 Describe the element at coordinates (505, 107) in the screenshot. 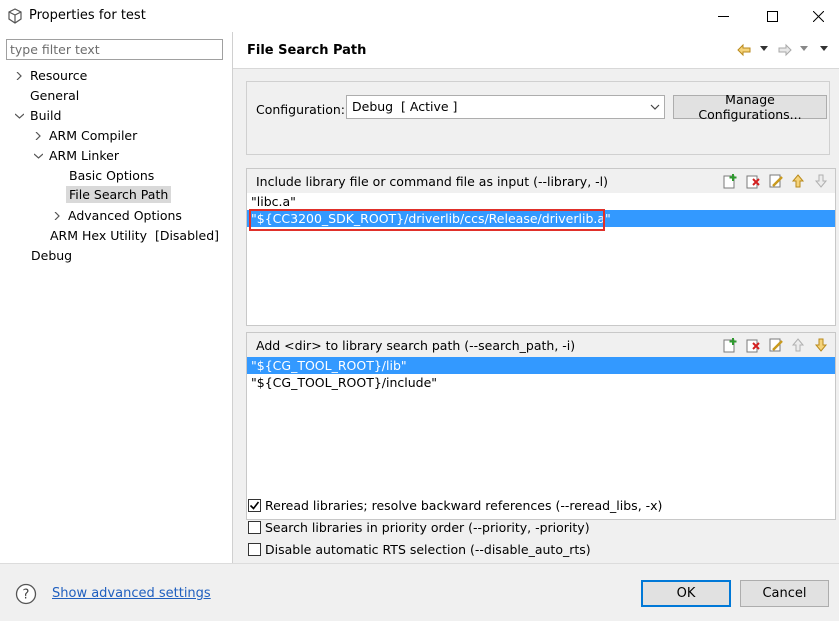

I see `configuration-select: Debug [ Active ]` at that location.